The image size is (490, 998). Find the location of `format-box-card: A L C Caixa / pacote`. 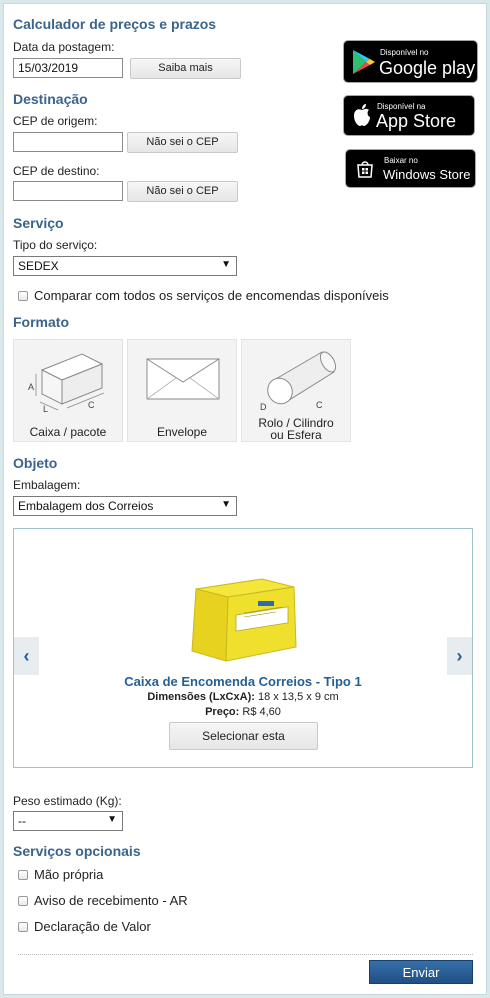

format-box-card: A L C Caixa / pacote is located at coordinates (68, 390).